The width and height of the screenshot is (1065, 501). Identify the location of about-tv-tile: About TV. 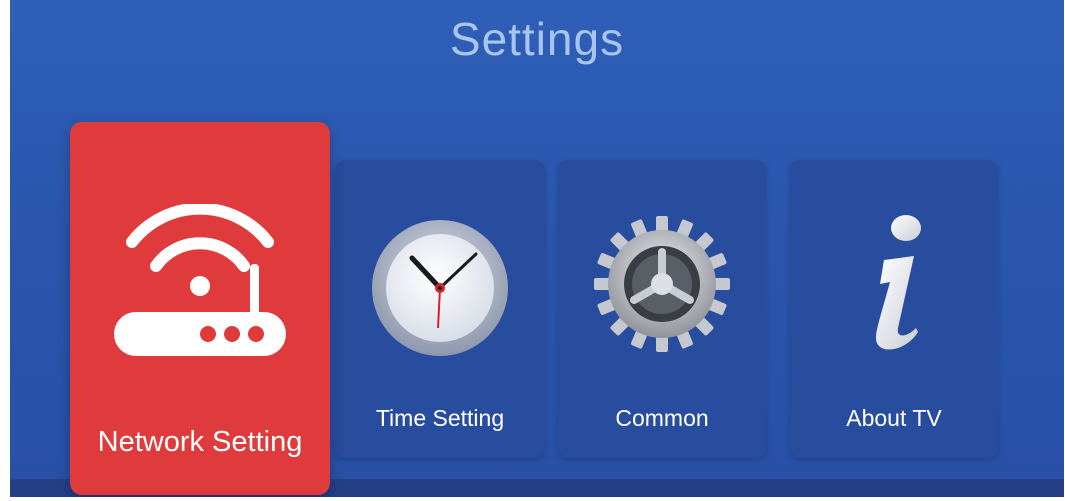
(894, 309).